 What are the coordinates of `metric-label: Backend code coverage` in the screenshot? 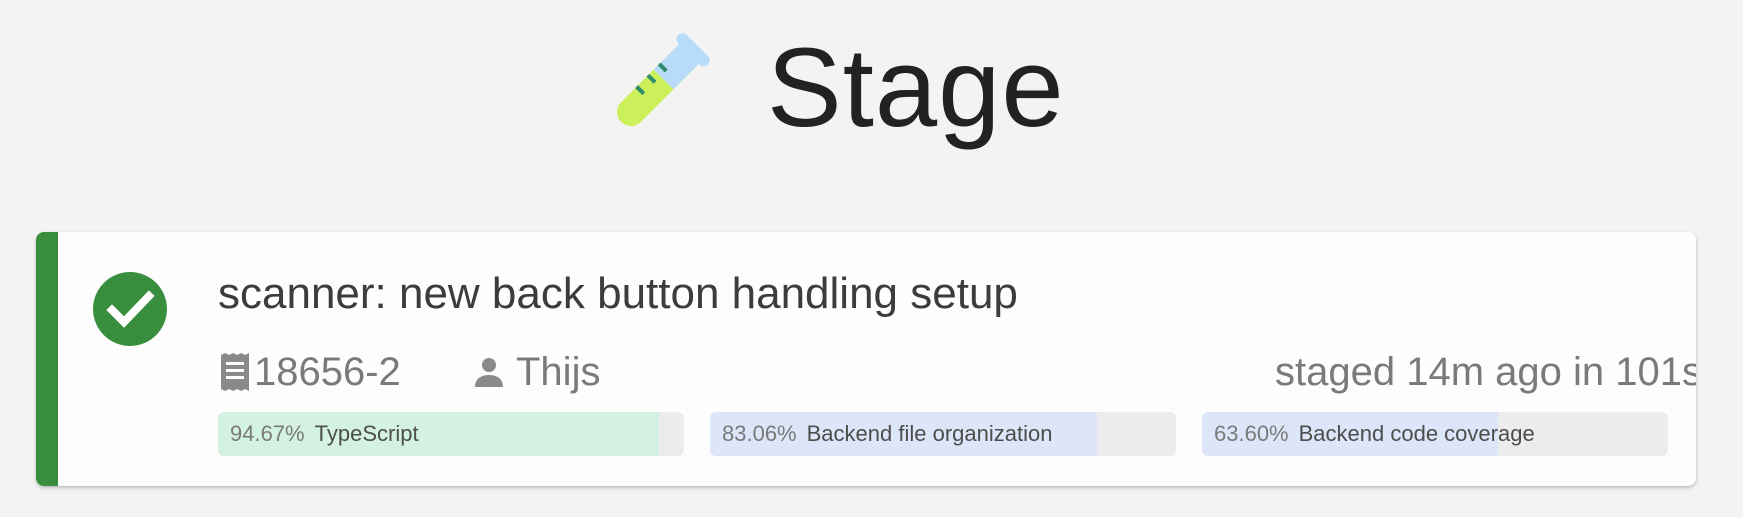 It's located at (1416, 433).